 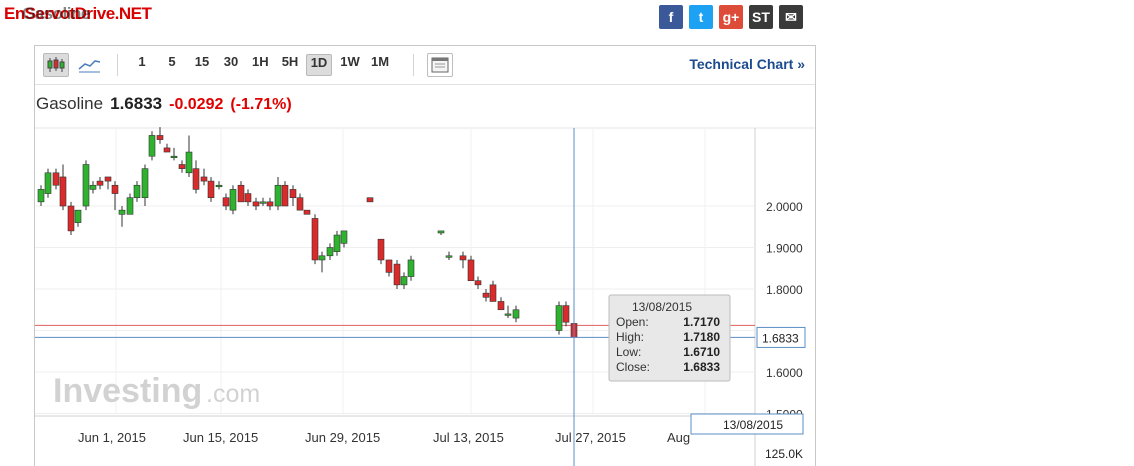 What do you see at coordinates (701, 352) in the screenshot?
I see `tooltip-value: 1.6710` at bounding box center [701, 352].